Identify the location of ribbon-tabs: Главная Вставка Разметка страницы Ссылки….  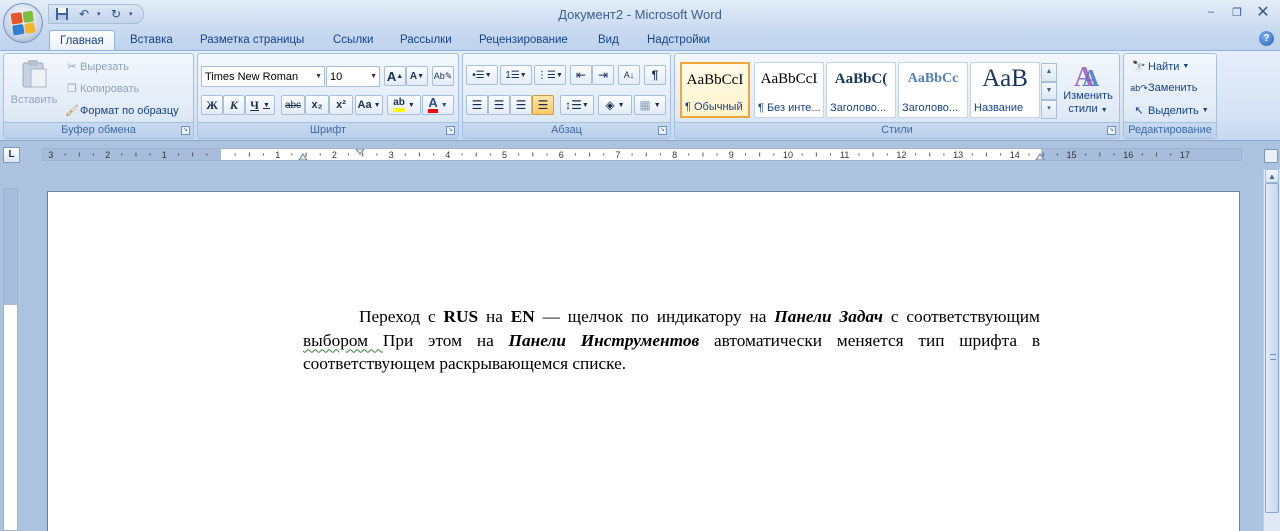
(640, 40).